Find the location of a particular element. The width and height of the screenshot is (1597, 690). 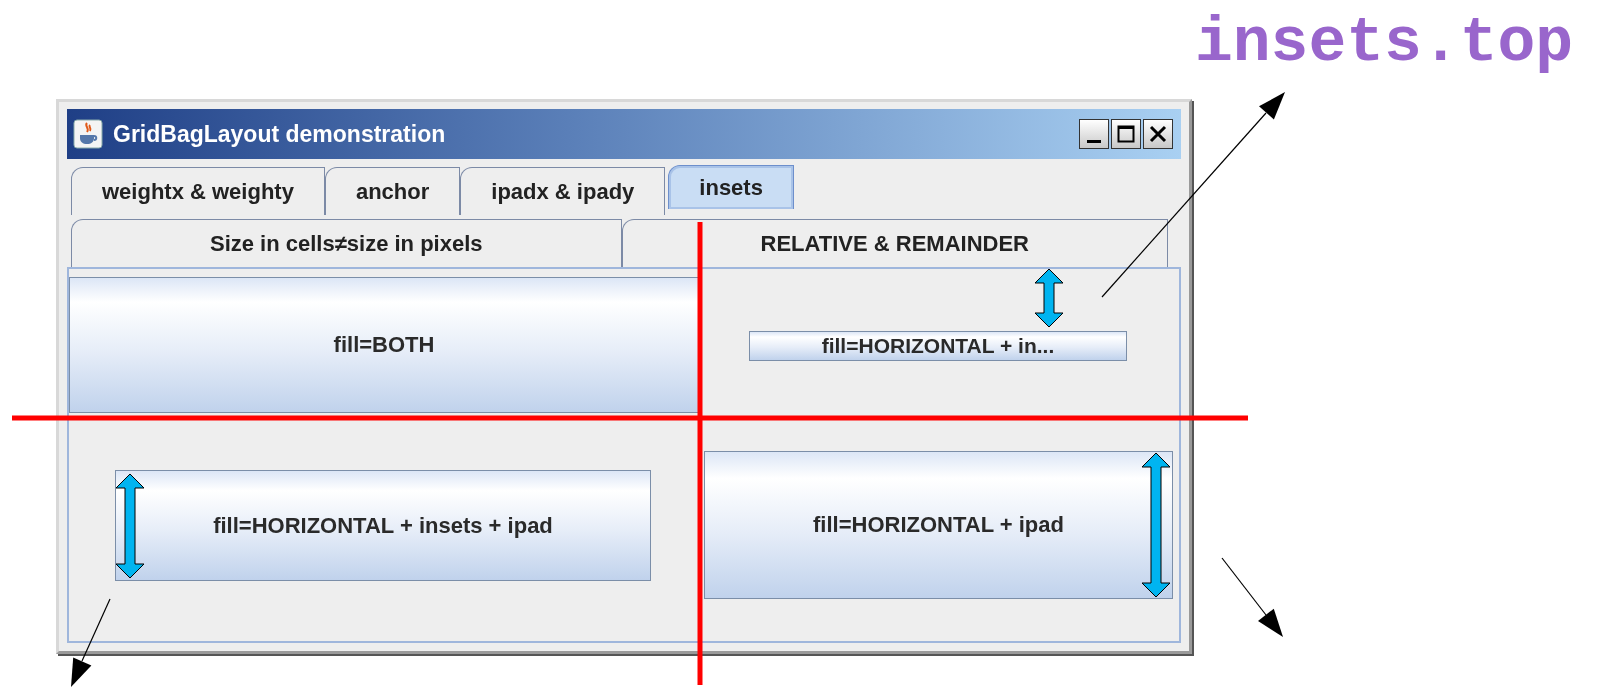

window-title: GridBagLayout demonstration is located at coordinates (280, 134).